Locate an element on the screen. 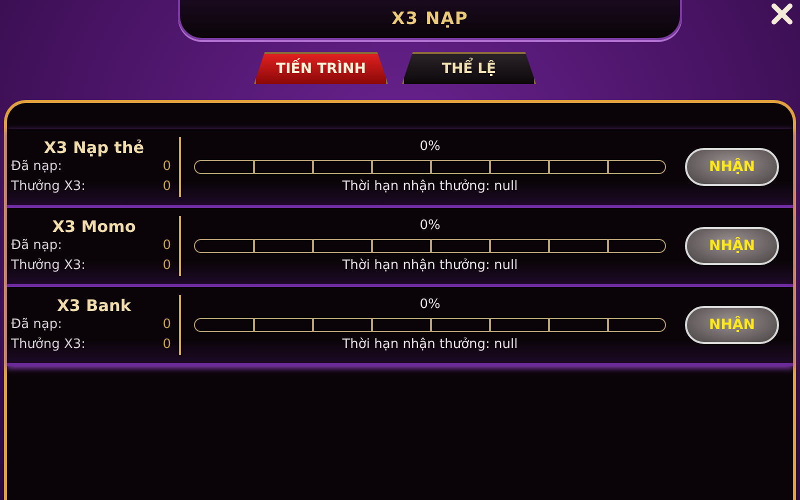  close-icon is located at coordinates (782, 14).